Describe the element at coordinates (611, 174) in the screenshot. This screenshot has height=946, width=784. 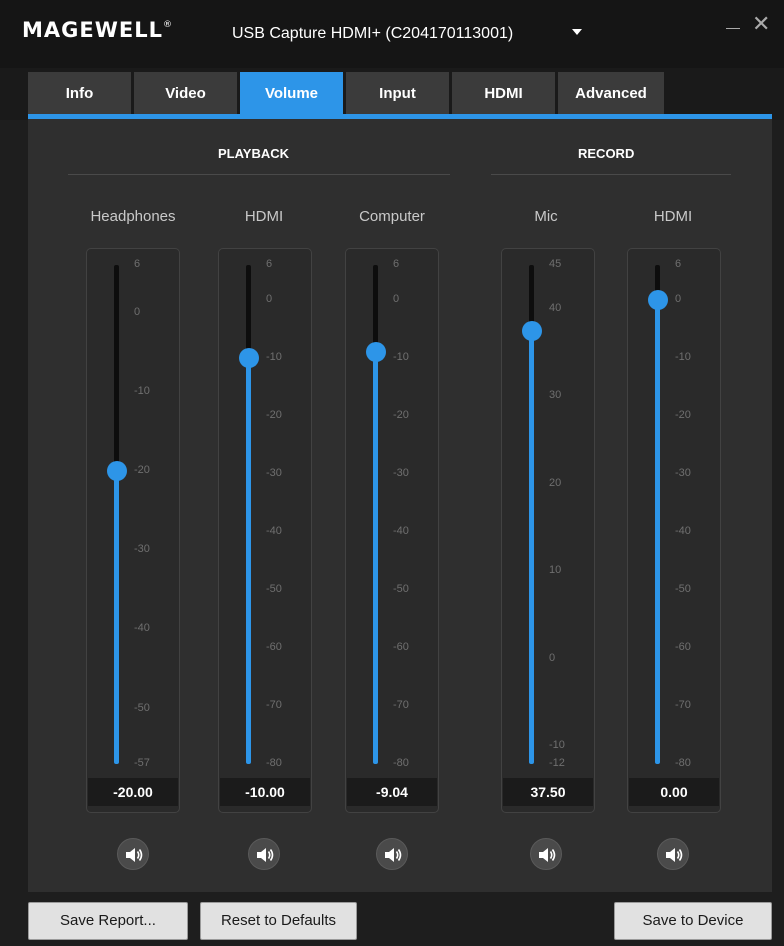
I see `record-divider` at that location.